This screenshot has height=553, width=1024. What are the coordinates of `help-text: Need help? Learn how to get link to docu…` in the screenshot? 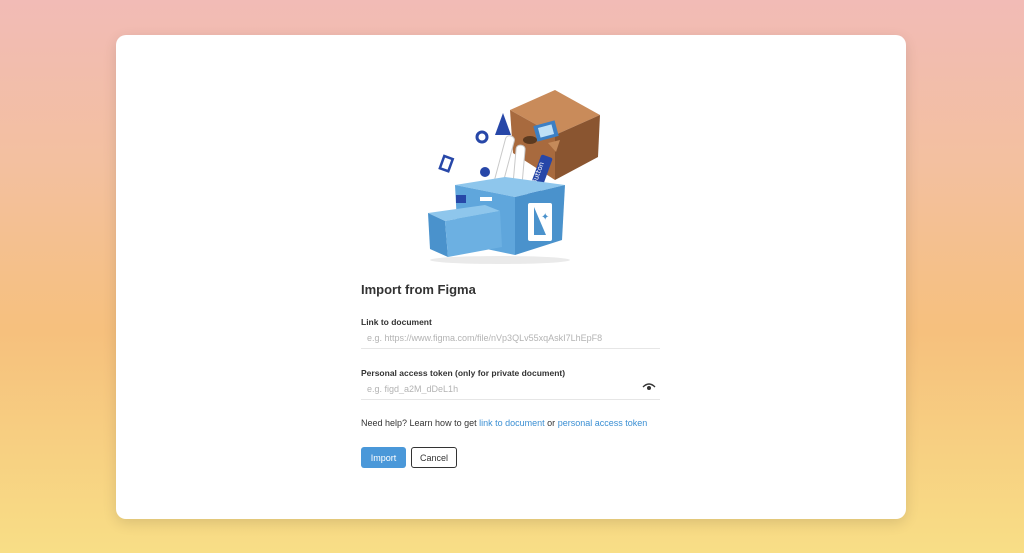 It's located at (504, 423).